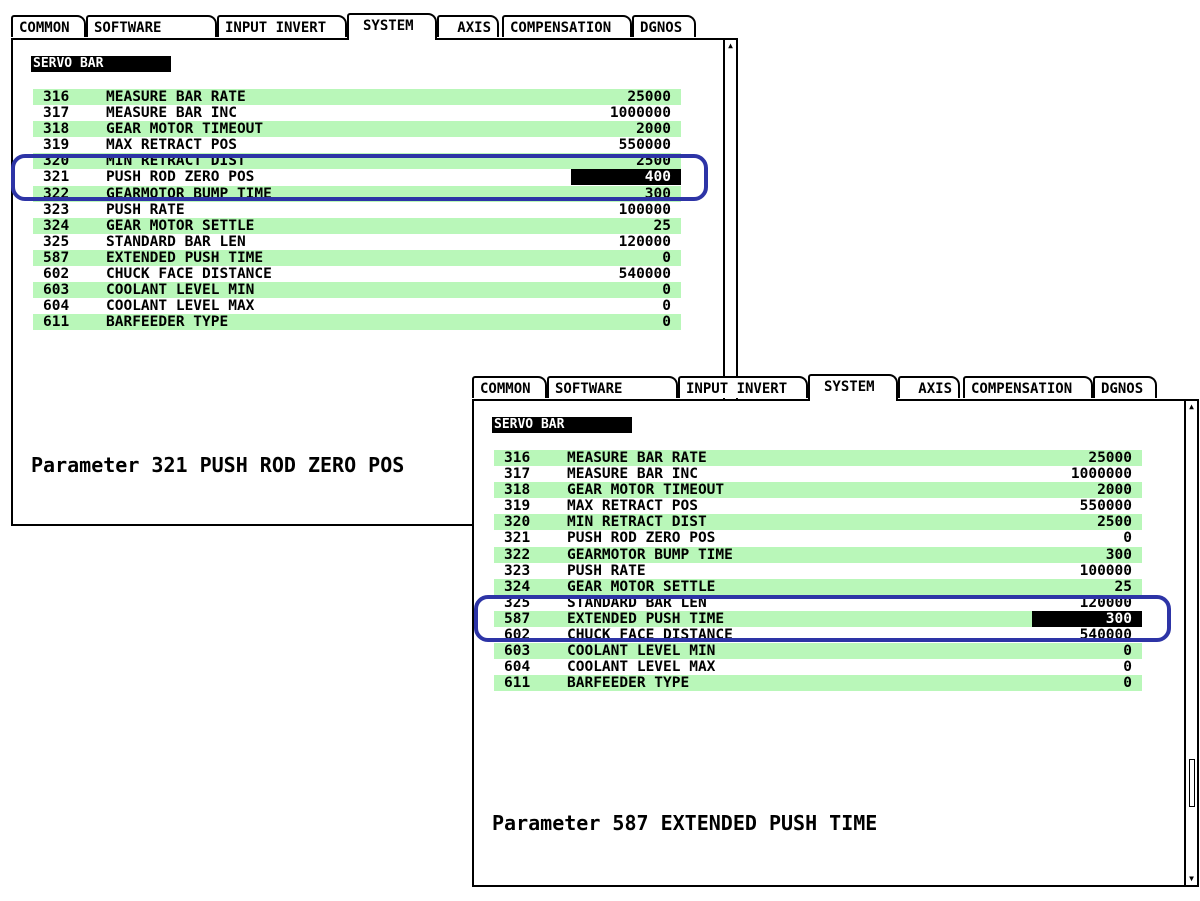 Image resolution: width=1200 pixels, height=901 pixels. I want to click on scroll-down-arrow-icon: ▼, so click(1191, 879).